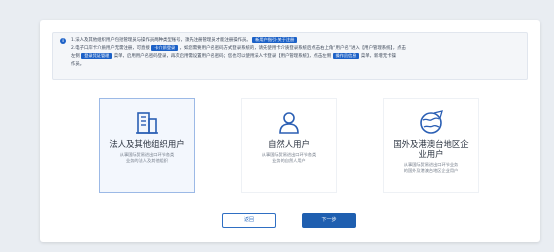  Describe the element at coordinates (165, 48) in the screenshot. I see `card-login-link: 卡介质登录` at that location.